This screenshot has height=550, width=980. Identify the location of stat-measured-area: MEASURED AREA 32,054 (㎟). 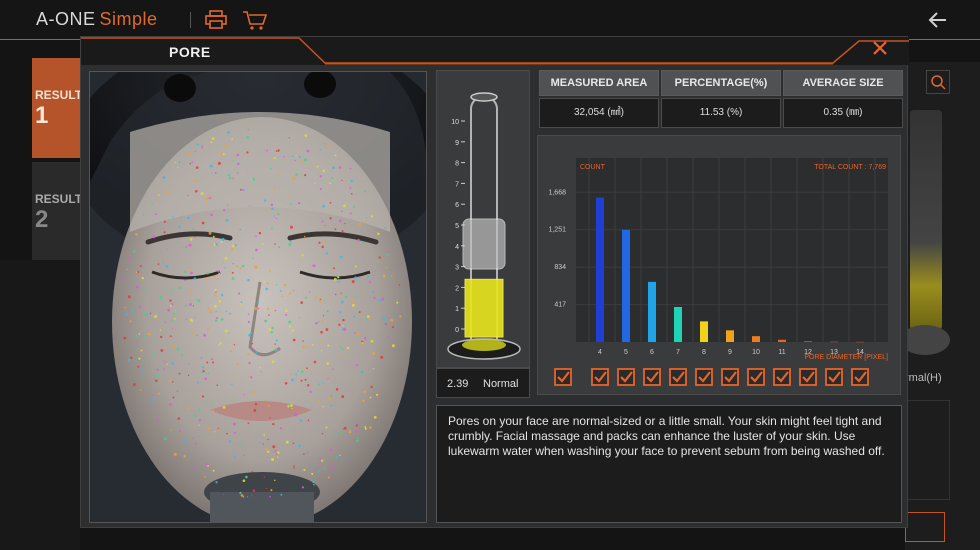
(599, 99).